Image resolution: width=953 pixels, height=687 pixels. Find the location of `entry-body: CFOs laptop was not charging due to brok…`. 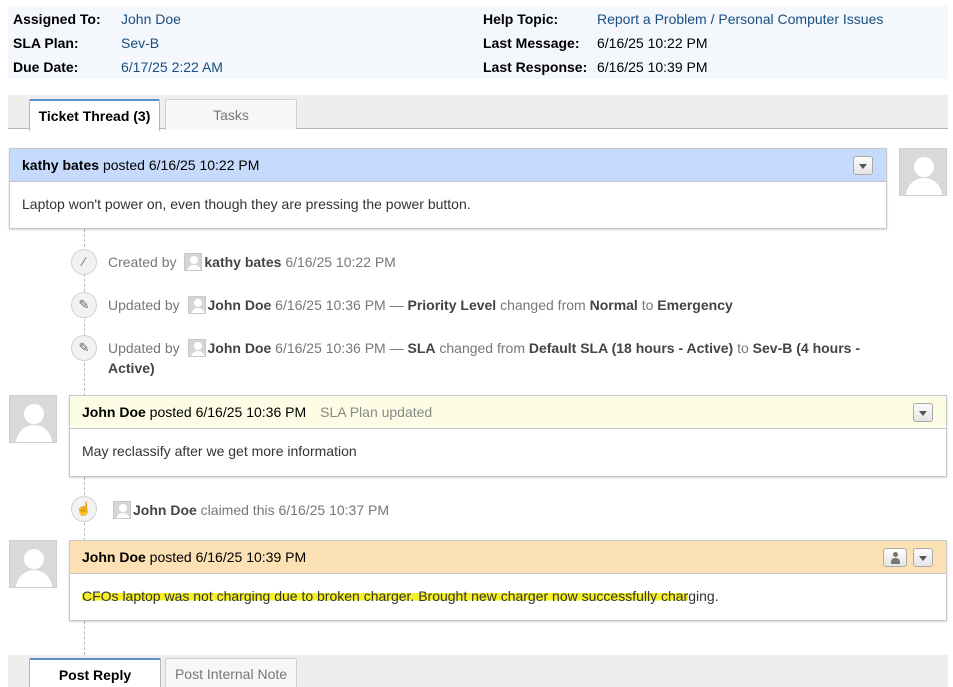

entry-body: CFOs laptop was not charging due to brok… is located at coordinates (400, 596).